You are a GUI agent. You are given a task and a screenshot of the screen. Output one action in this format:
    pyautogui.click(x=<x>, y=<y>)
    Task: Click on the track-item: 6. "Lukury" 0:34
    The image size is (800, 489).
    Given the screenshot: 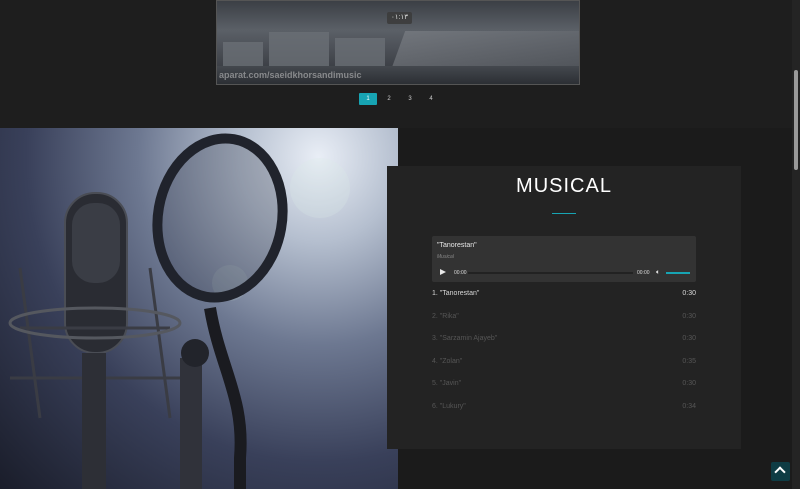 What is the action you would take?
    pyautogui.click(x=564, y=411)
    